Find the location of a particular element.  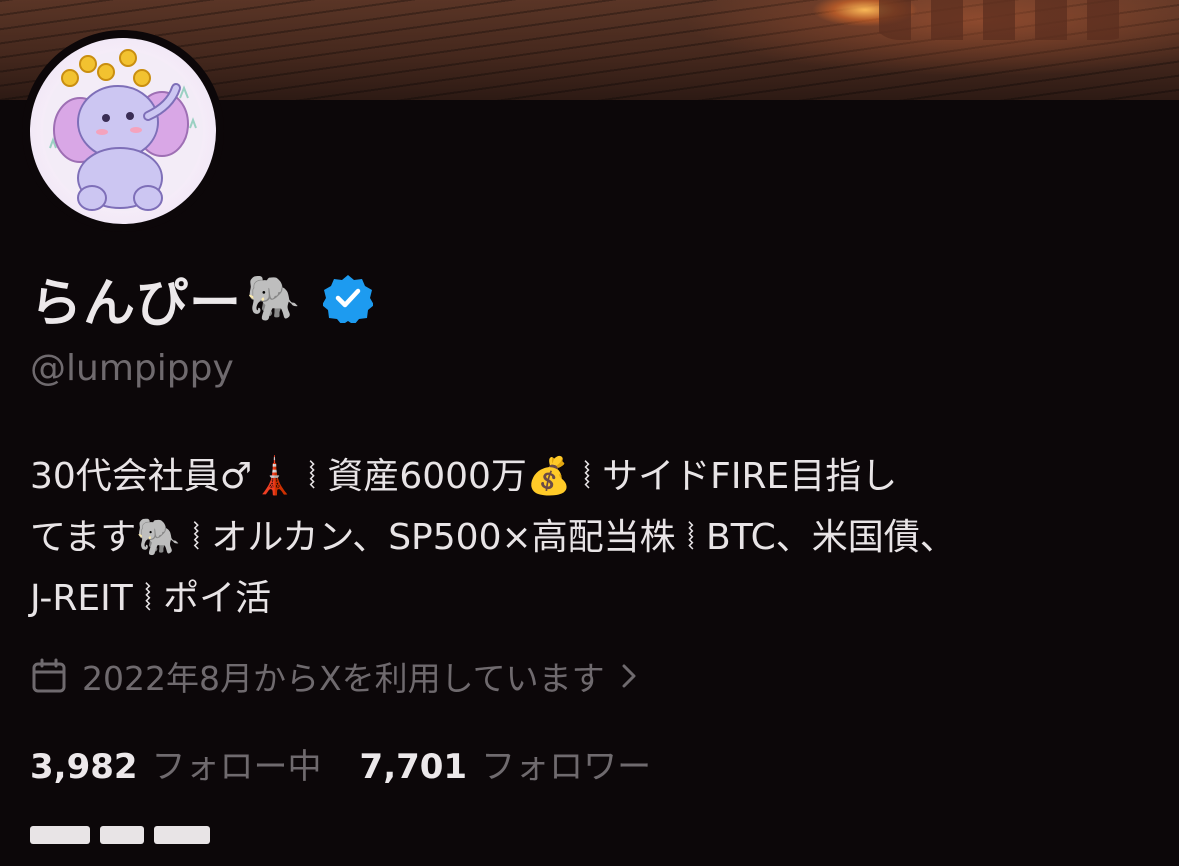

joined-date-text: 2022年8月からXを利用しています is located at coordinates (343, 678).